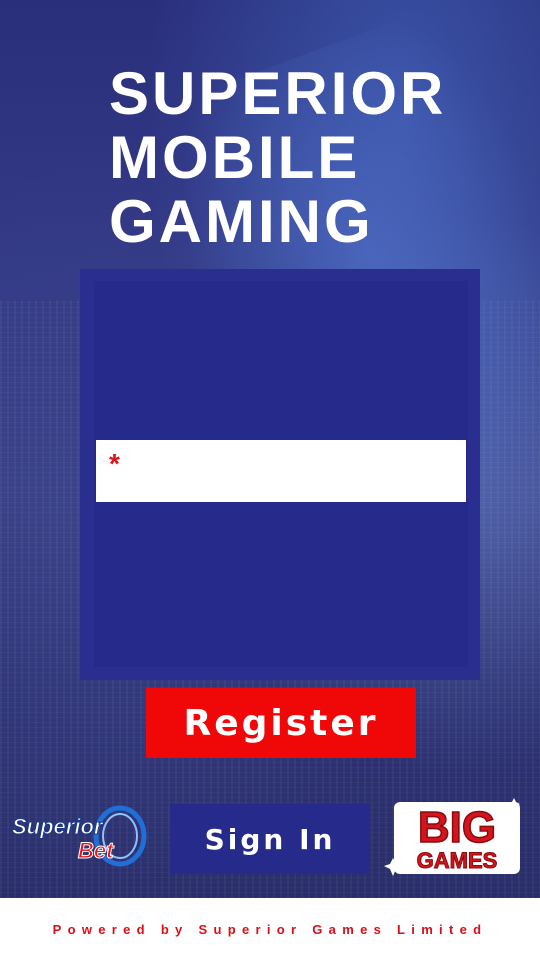  What do you see at coordinates (457, 860) in the screenshot?
I see `games-logo-text: GAMES` at bounding box center [457, 860].